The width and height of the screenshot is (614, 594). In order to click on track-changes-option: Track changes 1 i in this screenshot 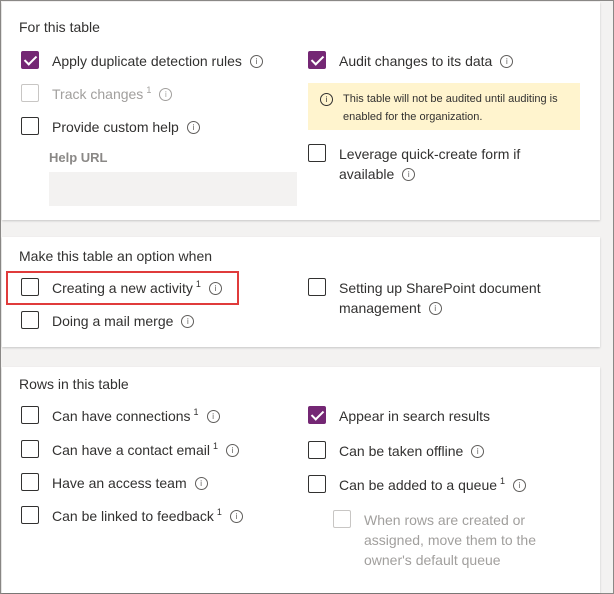, I will do `click(97, 95)`.